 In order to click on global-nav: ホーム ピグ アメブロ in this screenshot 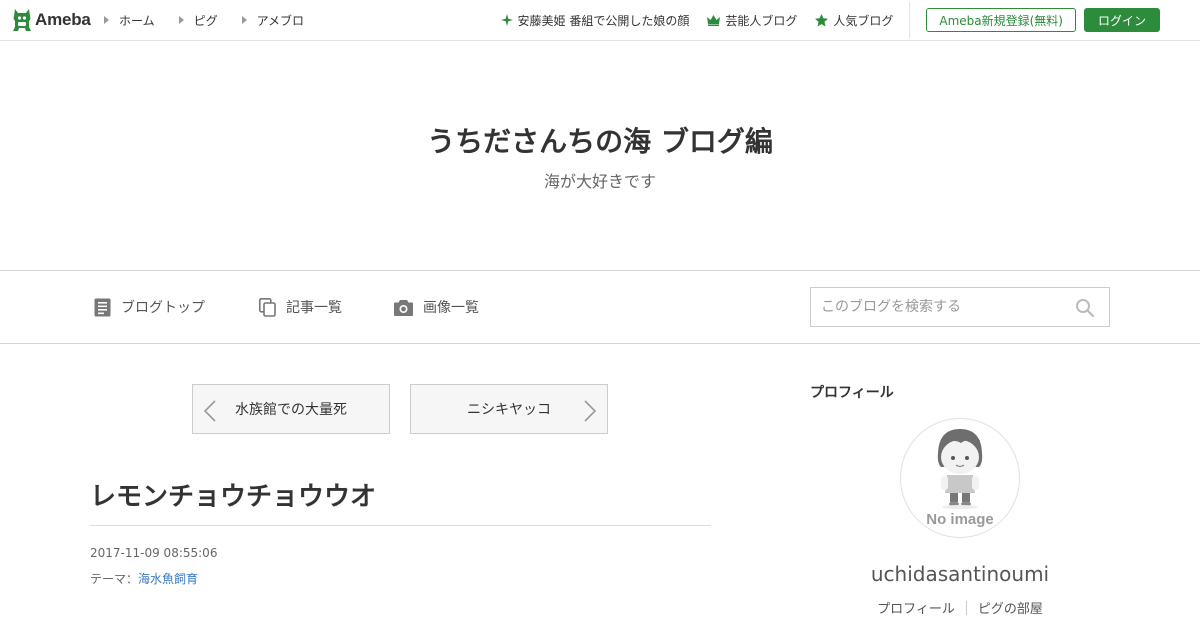, I will do `click(216, 20)`.